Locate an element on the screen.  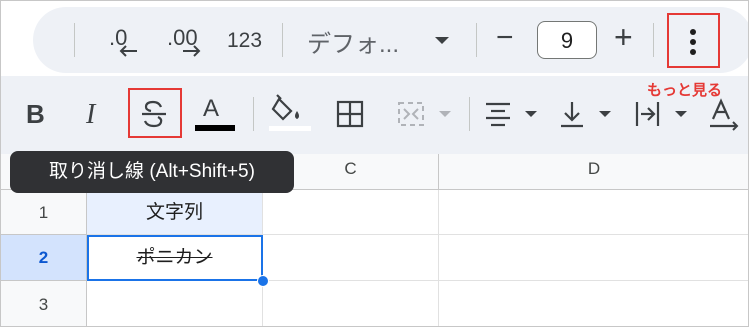
decrease-decimal-button: .0 is located at coordinates (125, 42).